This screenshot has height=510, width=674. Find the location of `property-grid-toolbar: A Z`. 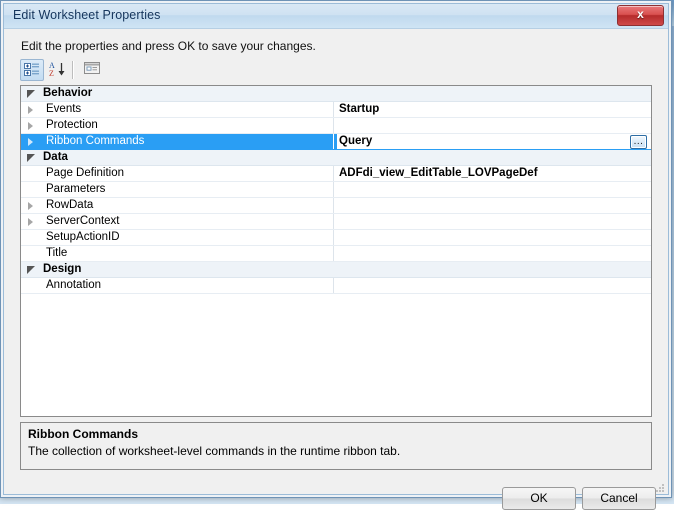

property-grid-toolbar: A Z is located at coordinates (336, 71).